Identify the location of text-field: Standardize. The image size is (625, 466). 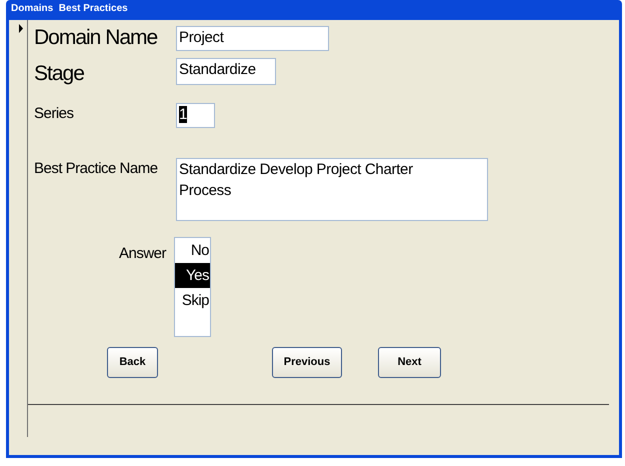
(226, 71).